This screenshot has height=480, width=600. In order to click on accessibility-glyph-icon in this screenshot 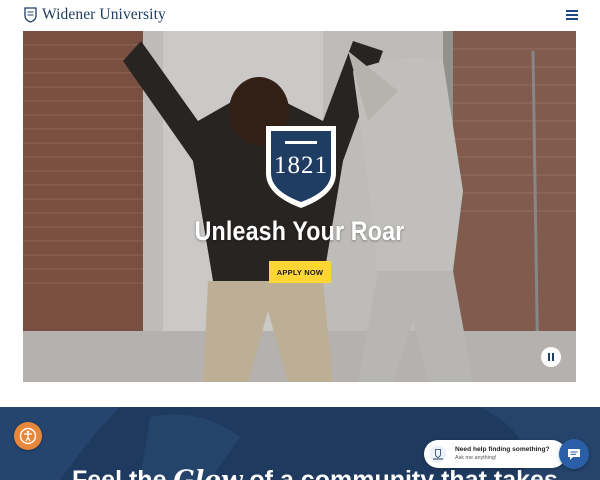, I will do `click(28, 436)`.